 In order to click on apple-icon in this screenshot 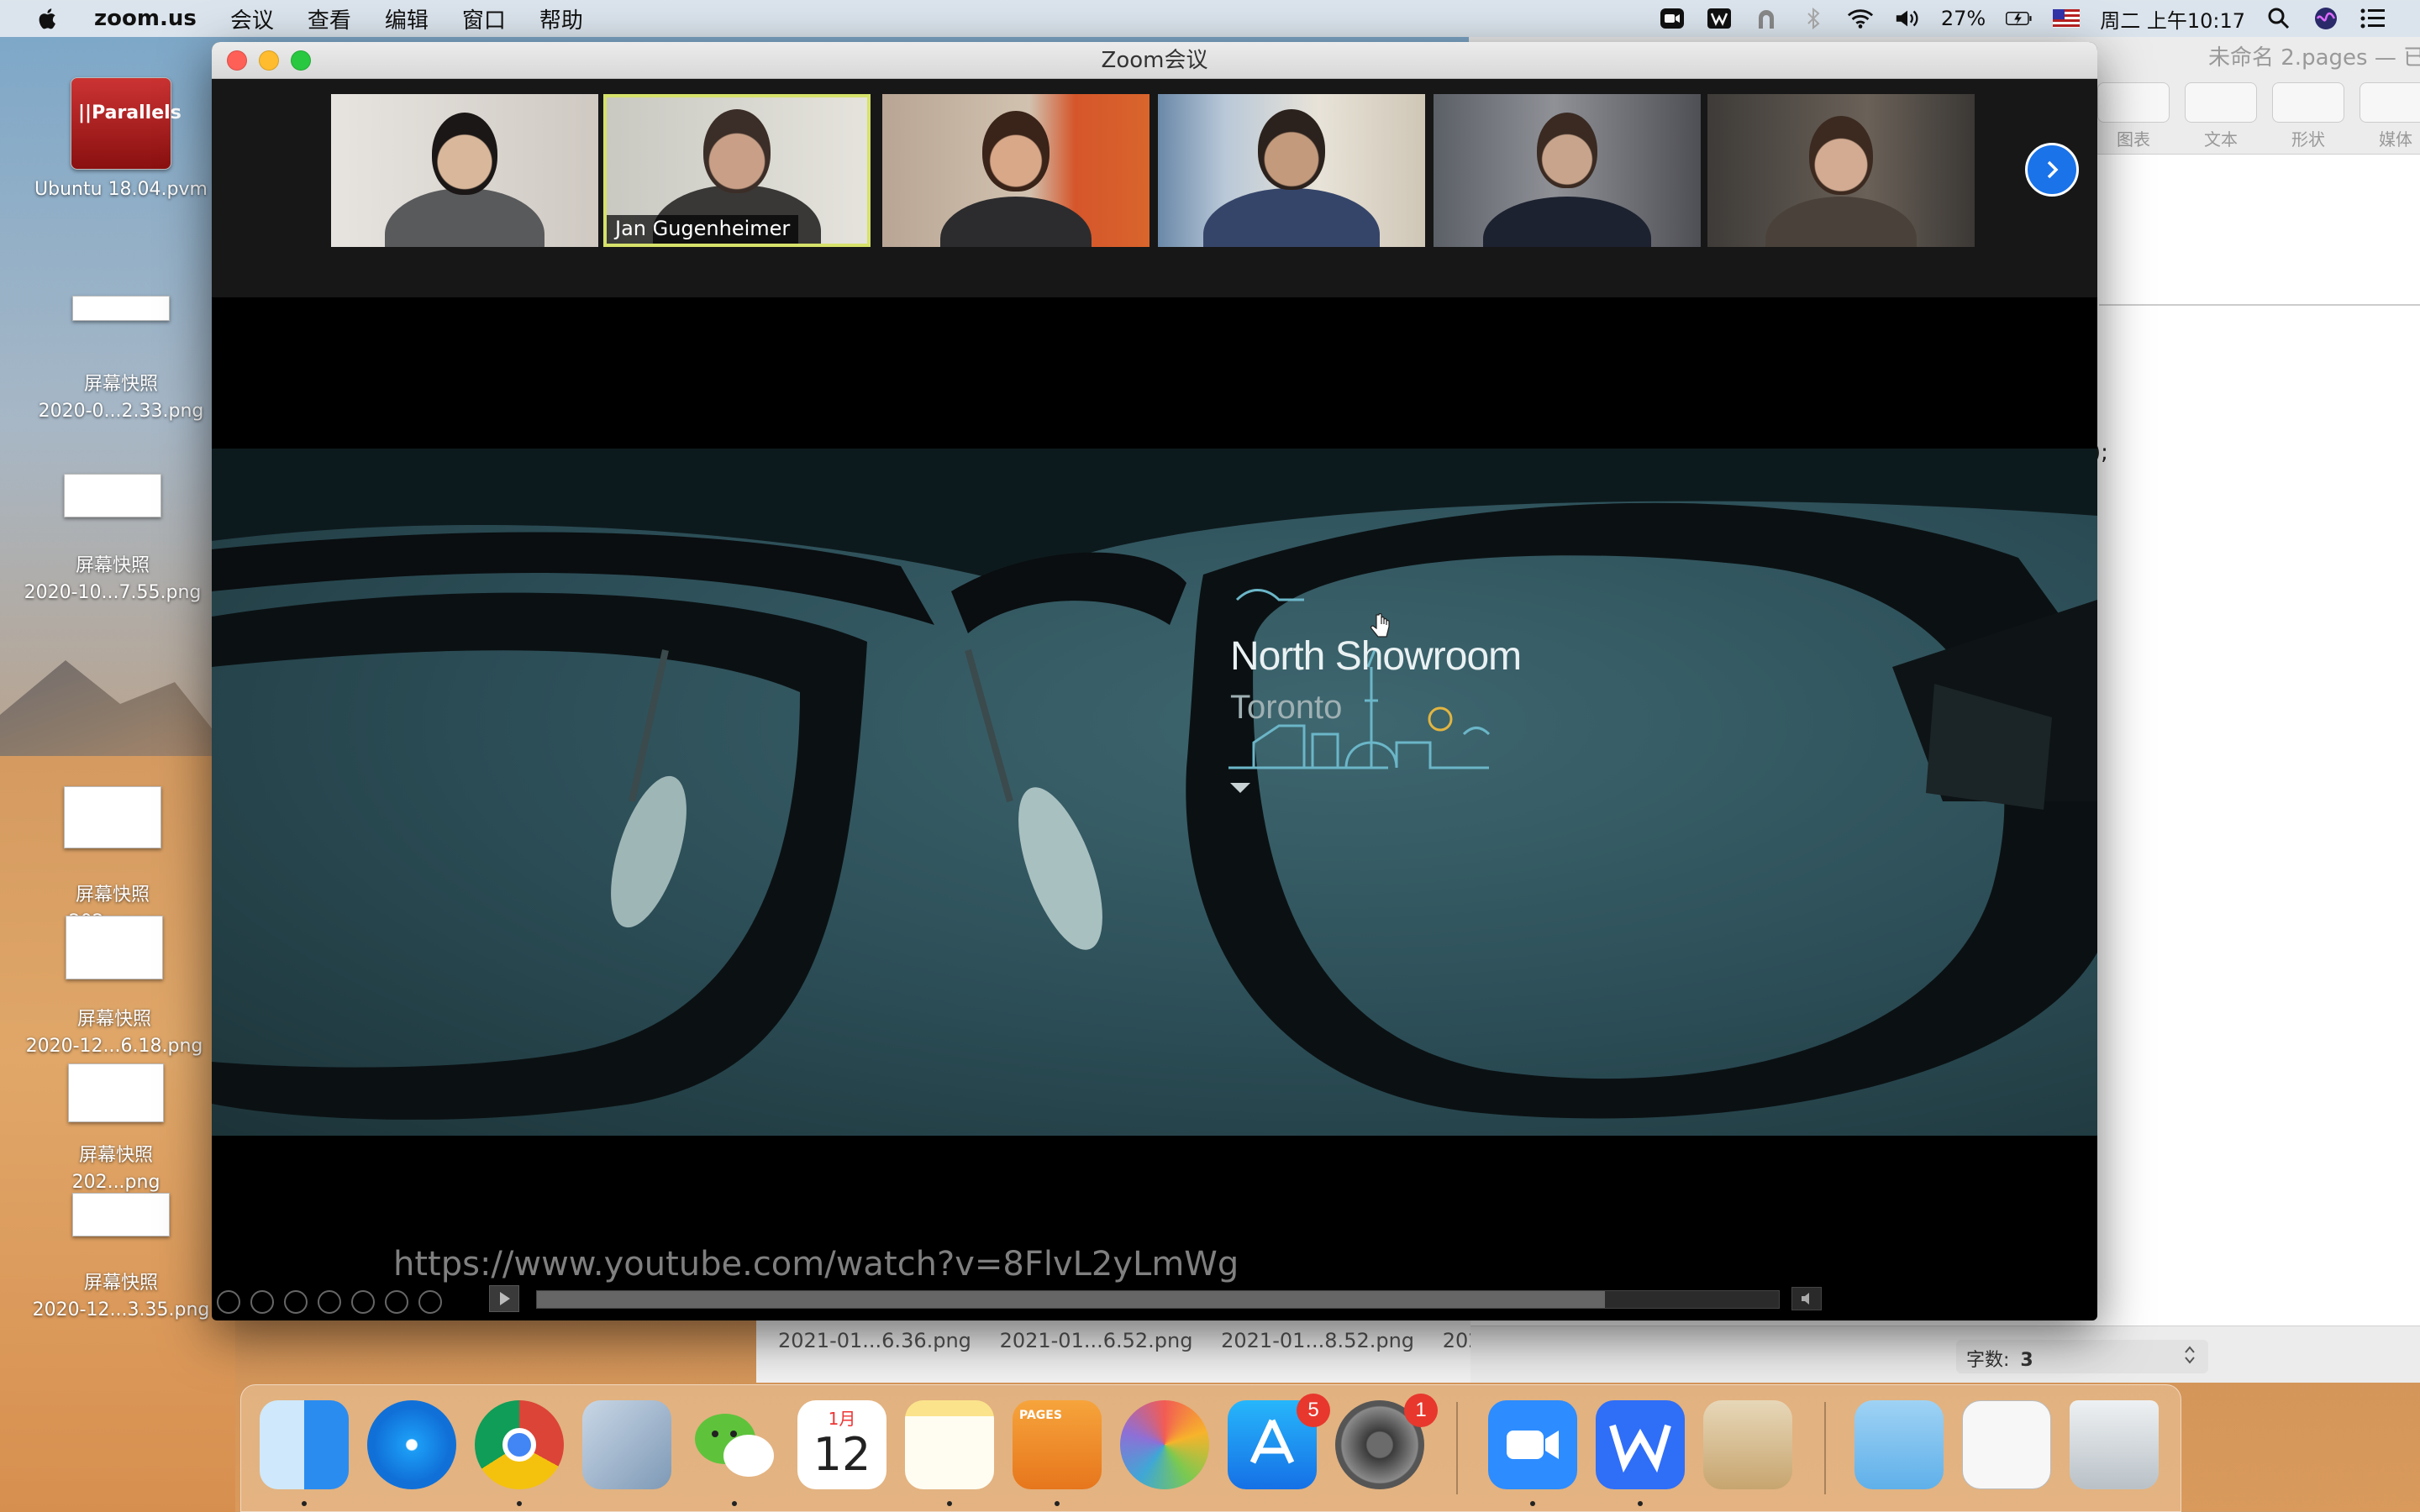, I will do `click(48, 18)`.